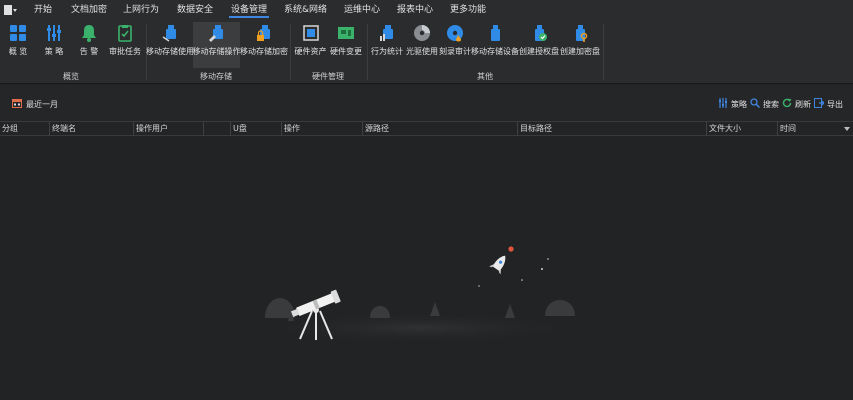 This screenshot has height=400, width=853. What do you see at coordinates (511, 249) in the screenshot?
I see `planet-dot` at bounding box center [511, 249].